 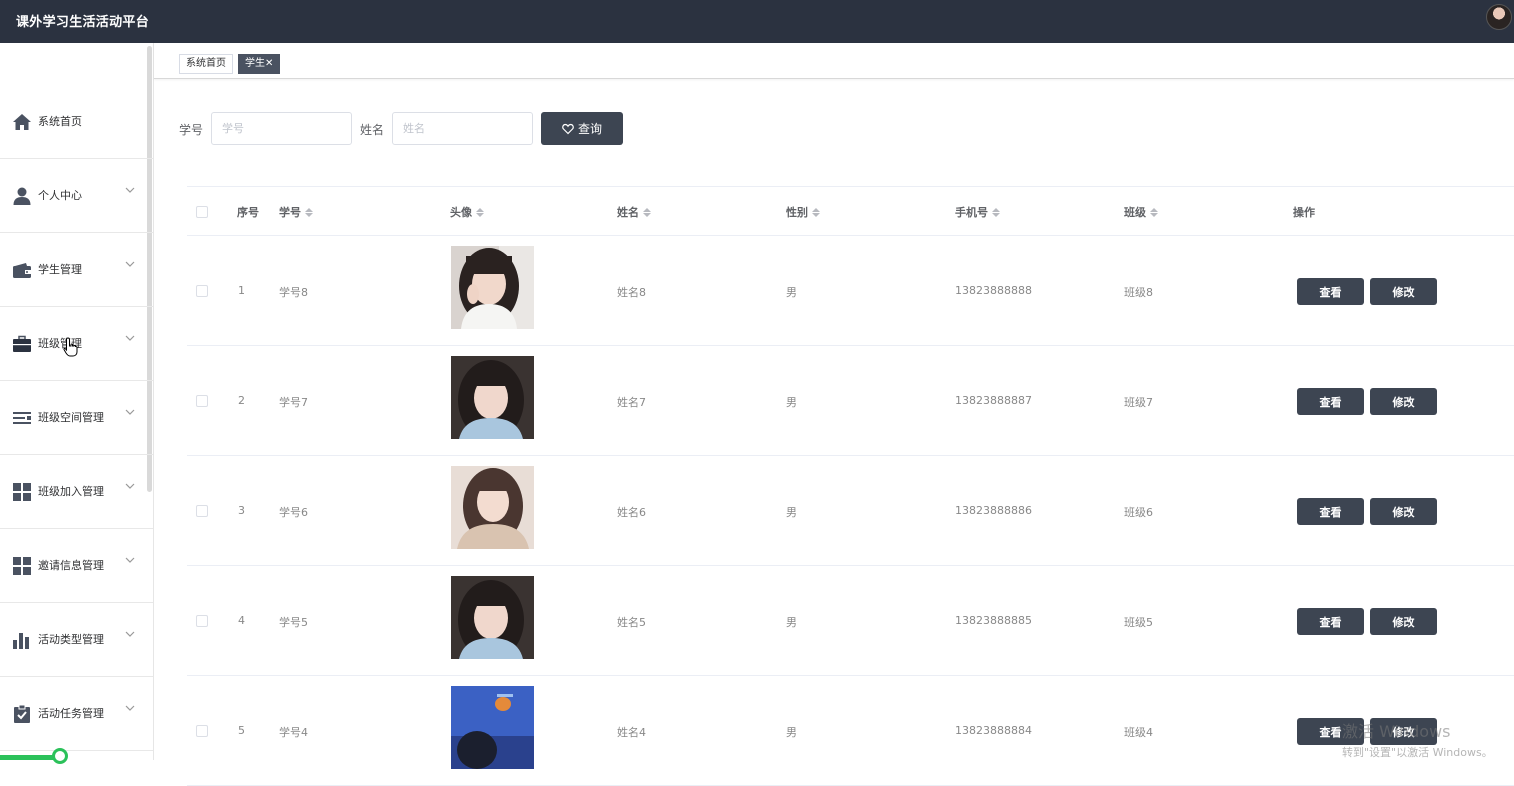 I want to click on windows-activation-watermark: 激活 Windows 转到"设置"以激活 Windows。, so click(x=1417, y=739).